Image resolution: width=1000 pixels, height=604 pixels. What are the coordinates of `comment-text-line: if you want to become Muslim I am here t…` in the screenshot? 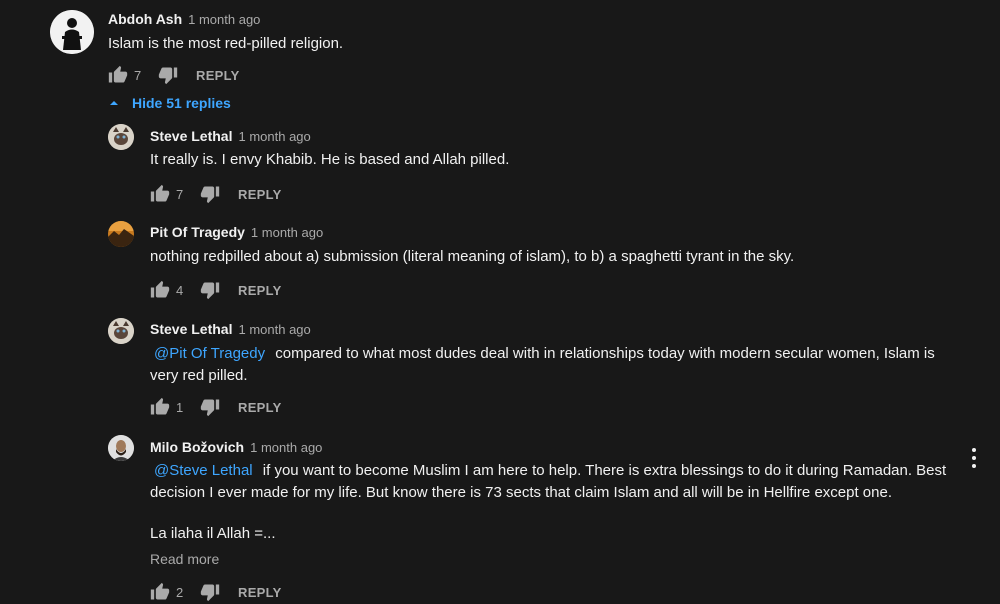 It's located at (604, 470).